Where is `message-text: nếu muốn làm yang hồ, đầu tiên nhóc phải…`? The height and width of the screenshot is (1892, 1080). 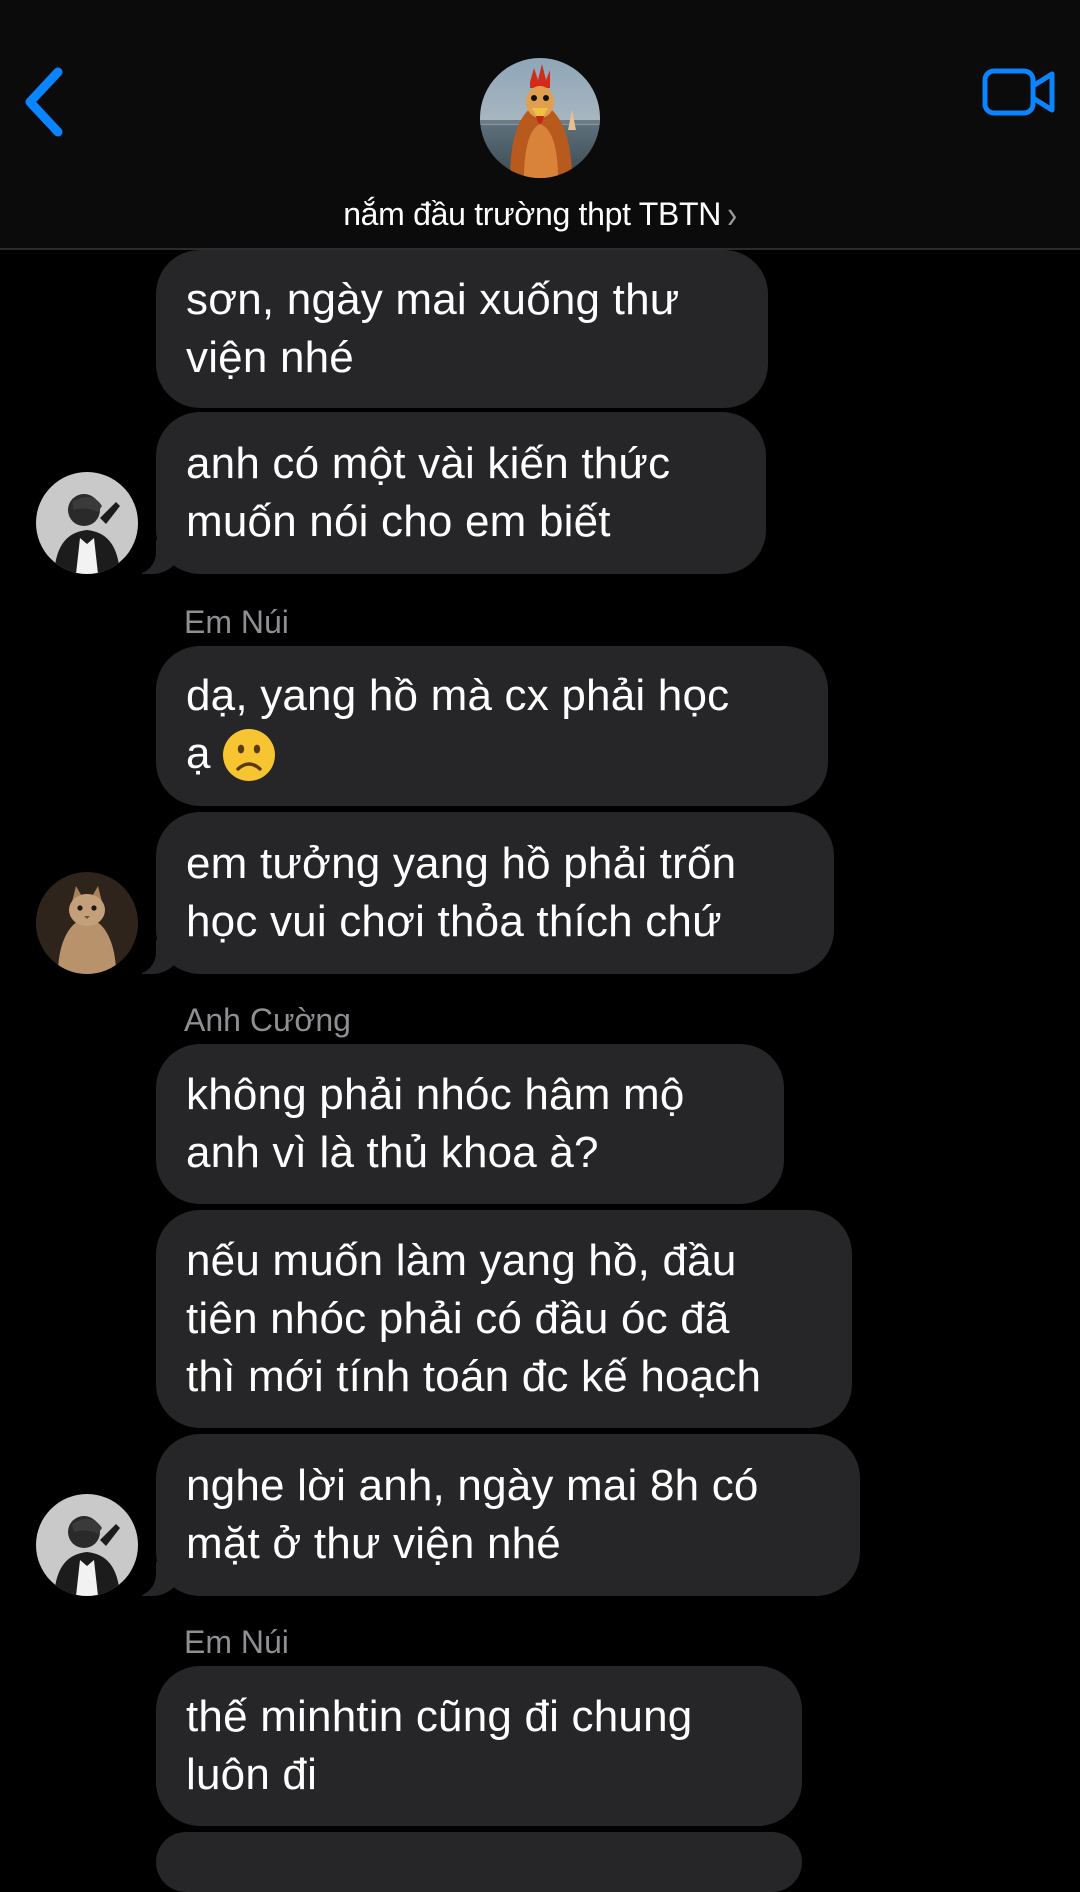 message-text: nếu muốn làm yang hồ, đầu tiên nhóc phải… is located at coordinates (474, 1318).